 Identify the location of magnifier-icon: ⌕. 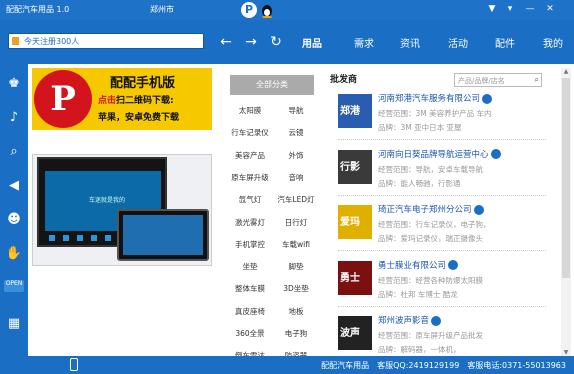
(537, 80).